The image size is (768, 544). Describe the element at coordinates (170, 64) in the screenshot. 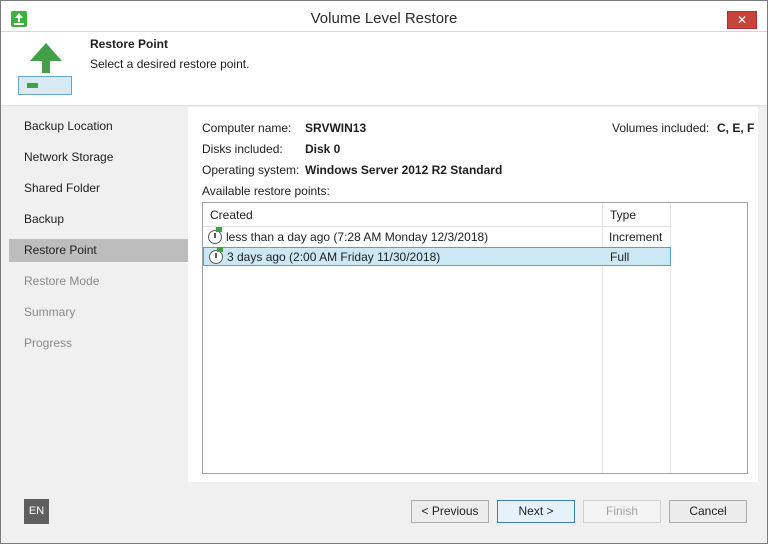

I see `step-description: Select a desired restore point.` at that location.